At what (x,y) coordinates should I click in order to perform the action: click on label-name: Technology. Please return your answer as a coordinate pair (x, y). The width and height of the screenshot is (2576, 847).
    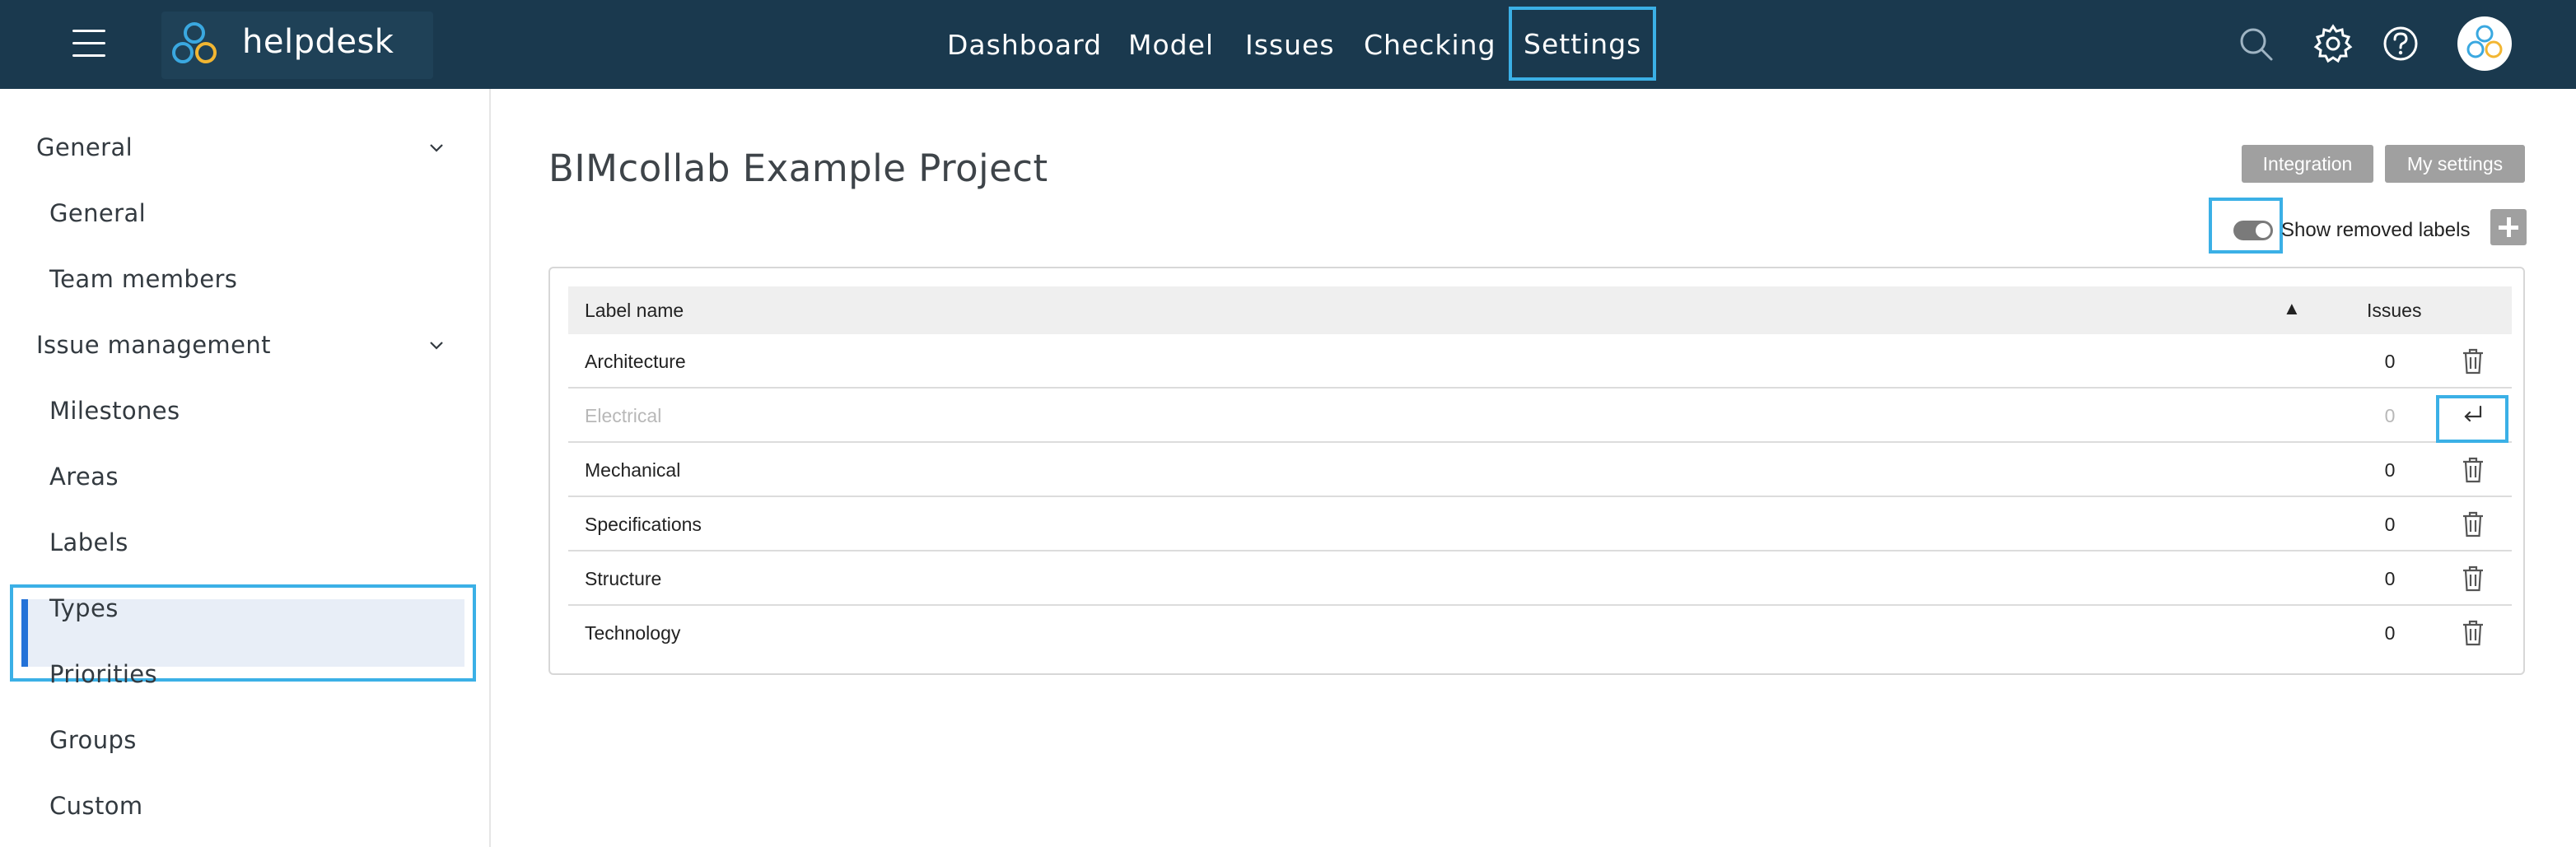
    Looking at the image, I should click on (633, 633).